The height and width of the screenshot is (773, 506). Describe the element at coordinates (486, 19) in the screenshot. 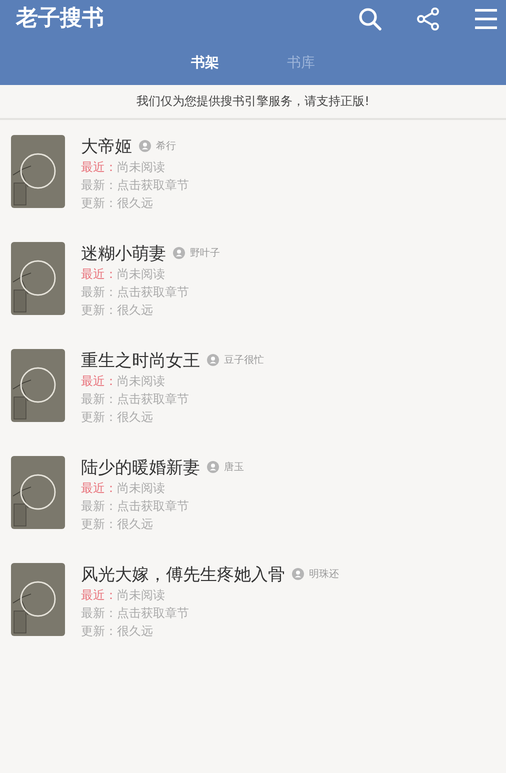

I see `menu-icon` at that location.